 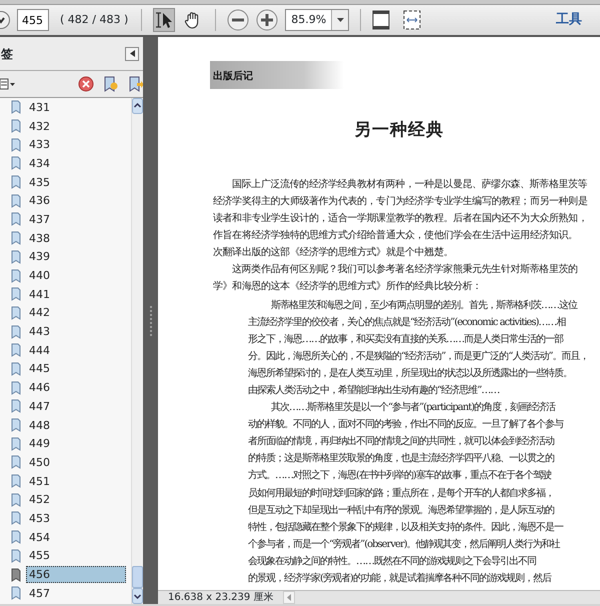 I want to click on collapse-button, so click(x=132, y=53).